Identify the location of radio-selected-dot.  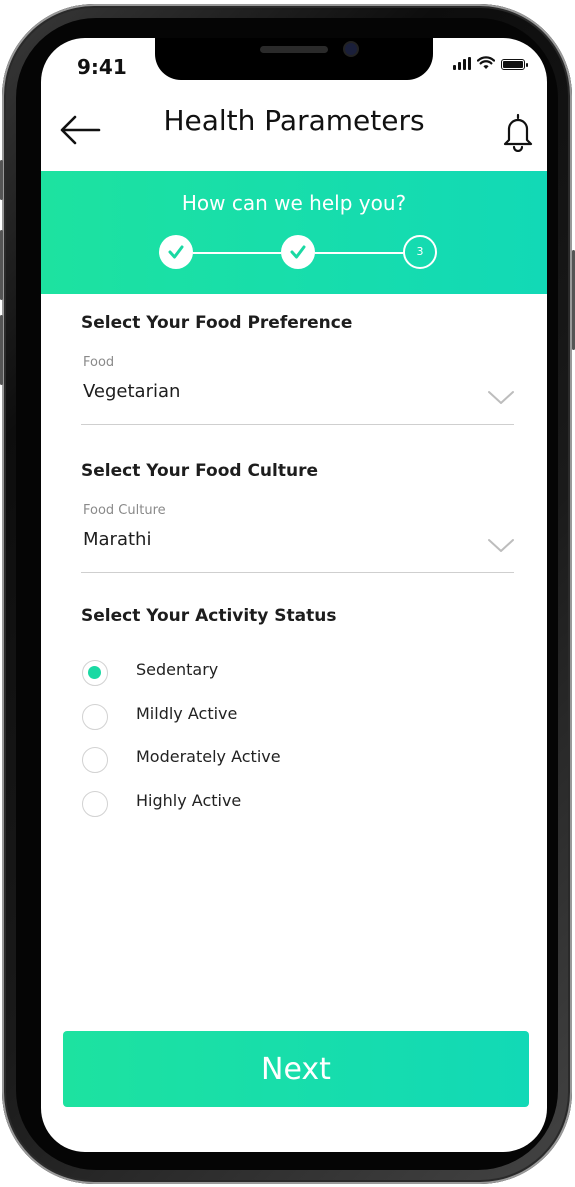
(94, 672).